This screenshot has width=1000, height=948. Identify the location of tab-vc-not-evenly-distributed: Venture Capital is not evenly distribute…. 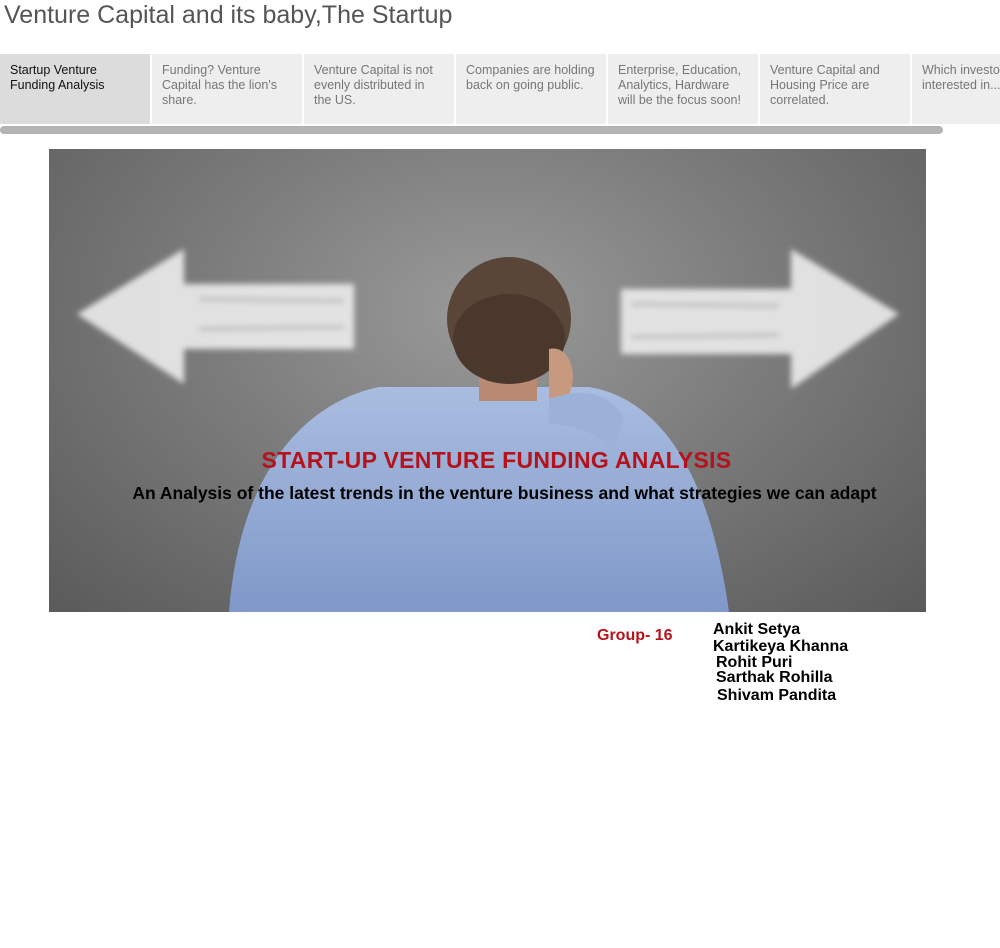
(379, 89).